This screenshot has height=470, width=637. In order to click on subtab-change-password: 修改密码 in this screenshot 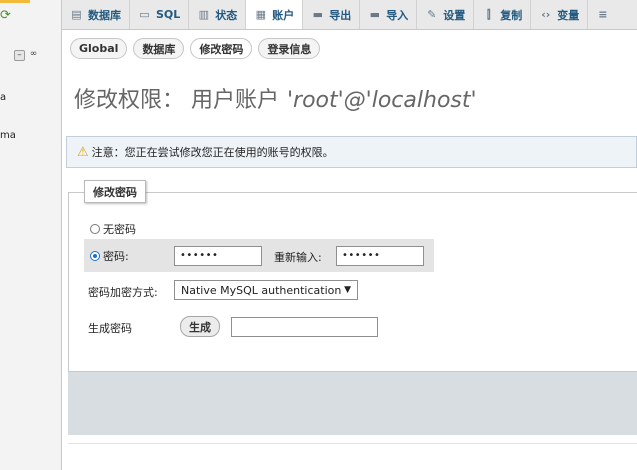, I will do `click(221, 48)`.